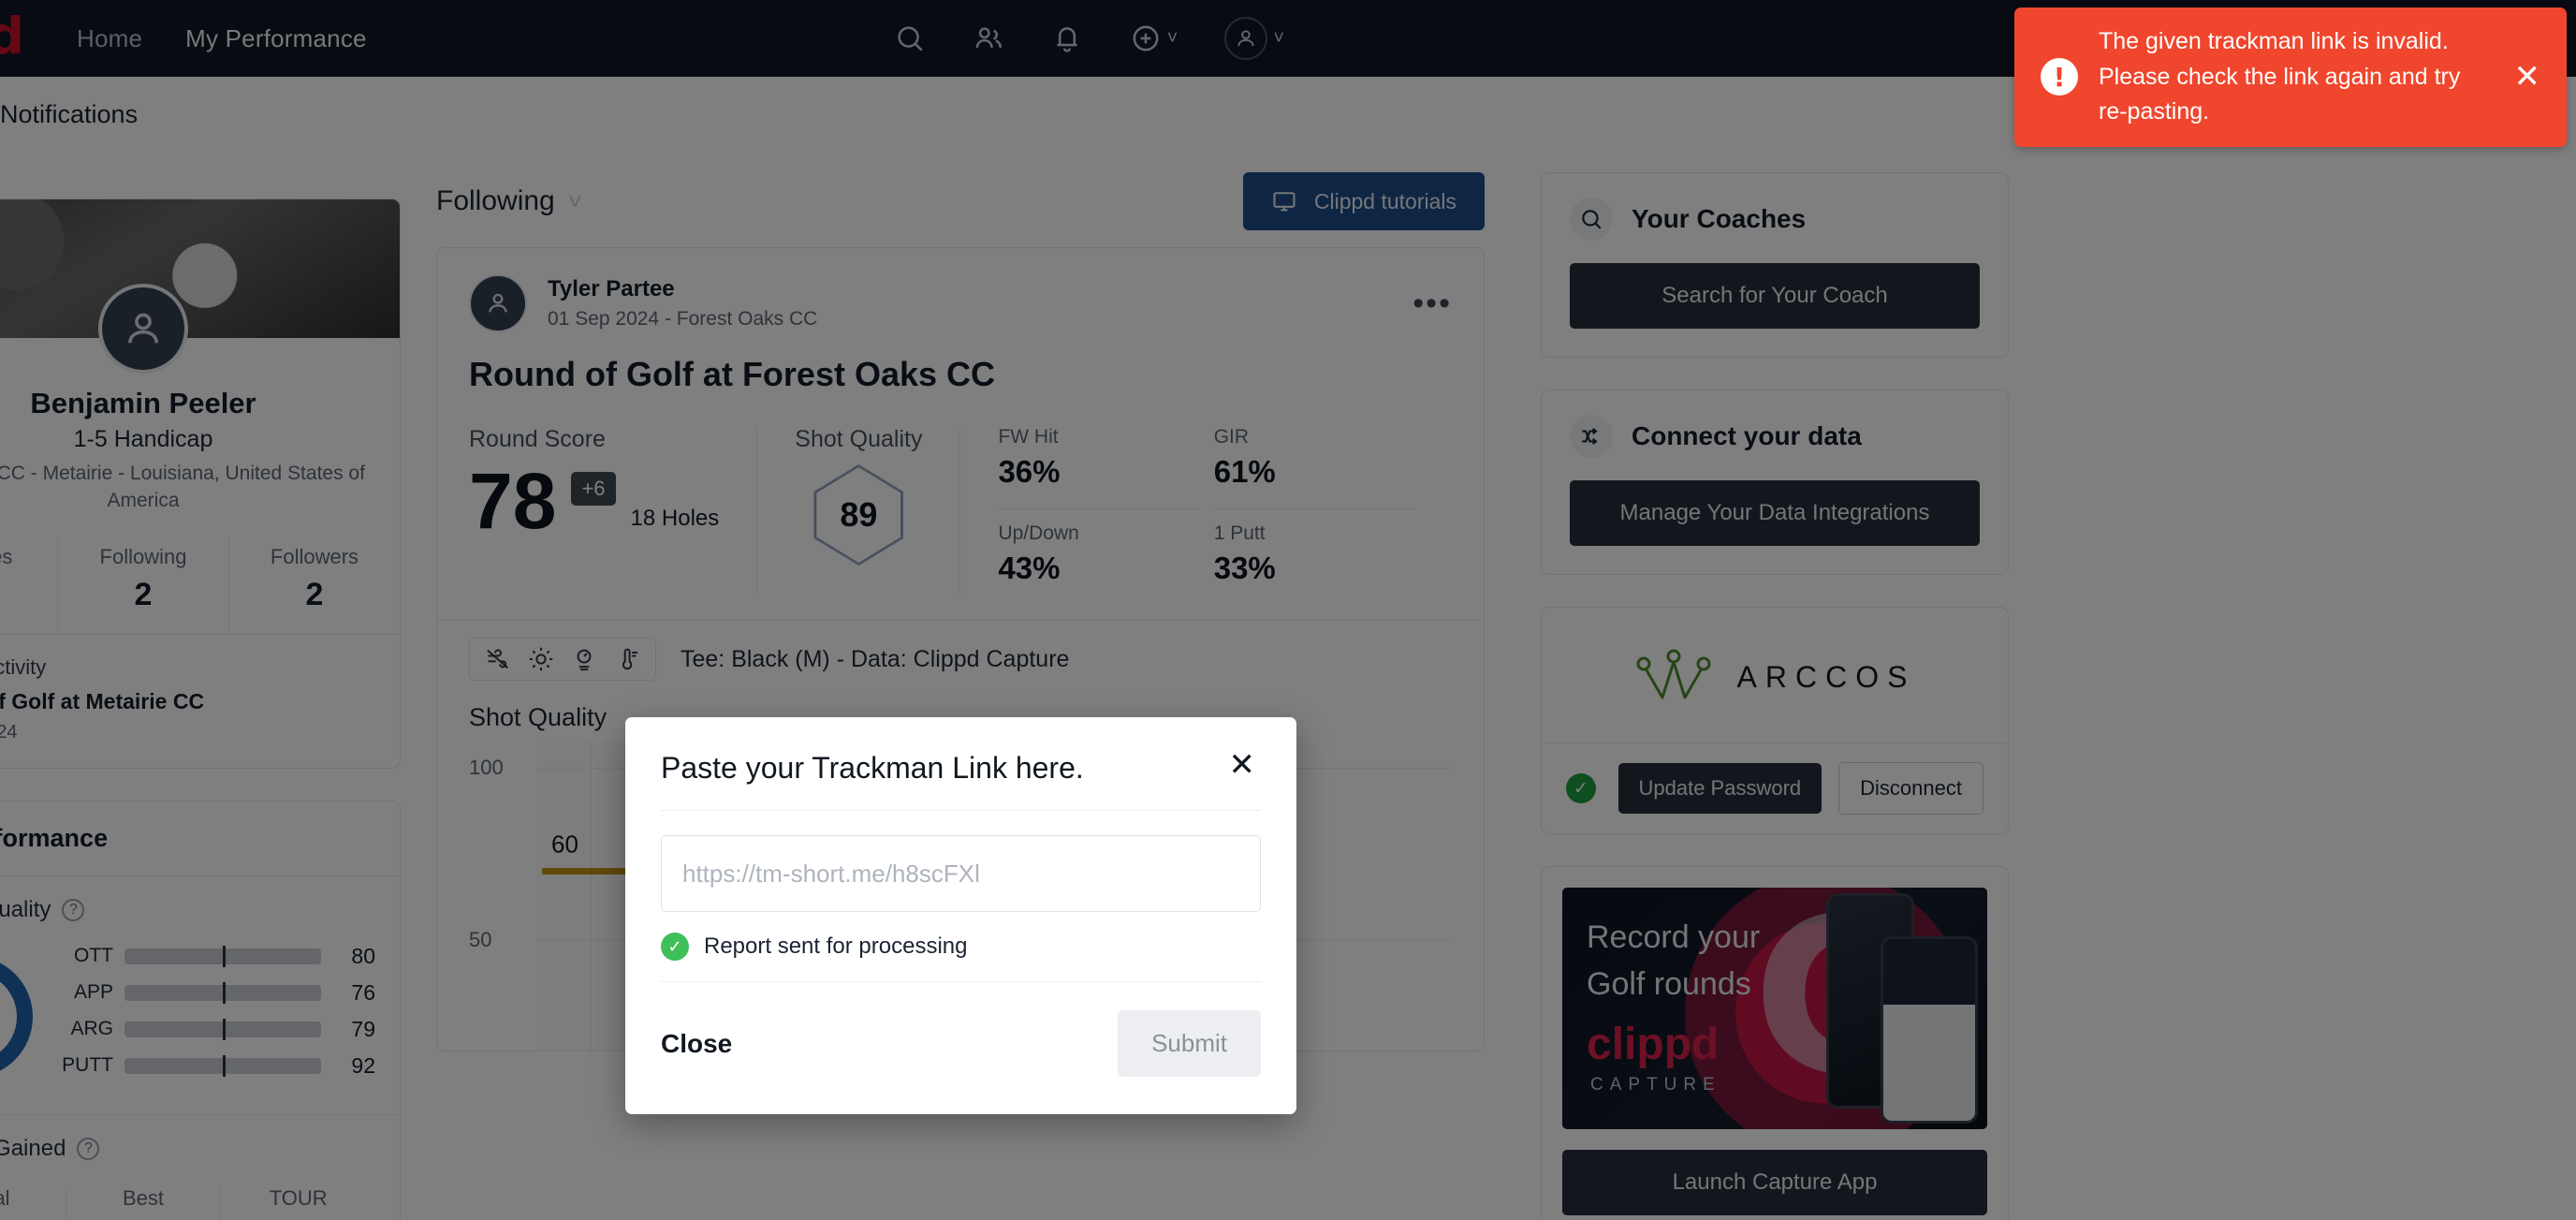 This screenshot has height=1220, width=2576. Describe the element at coordinates (1775, 1182) in the screenshot. I see `launch-capture-app-button: Launch Capture App` at that location.